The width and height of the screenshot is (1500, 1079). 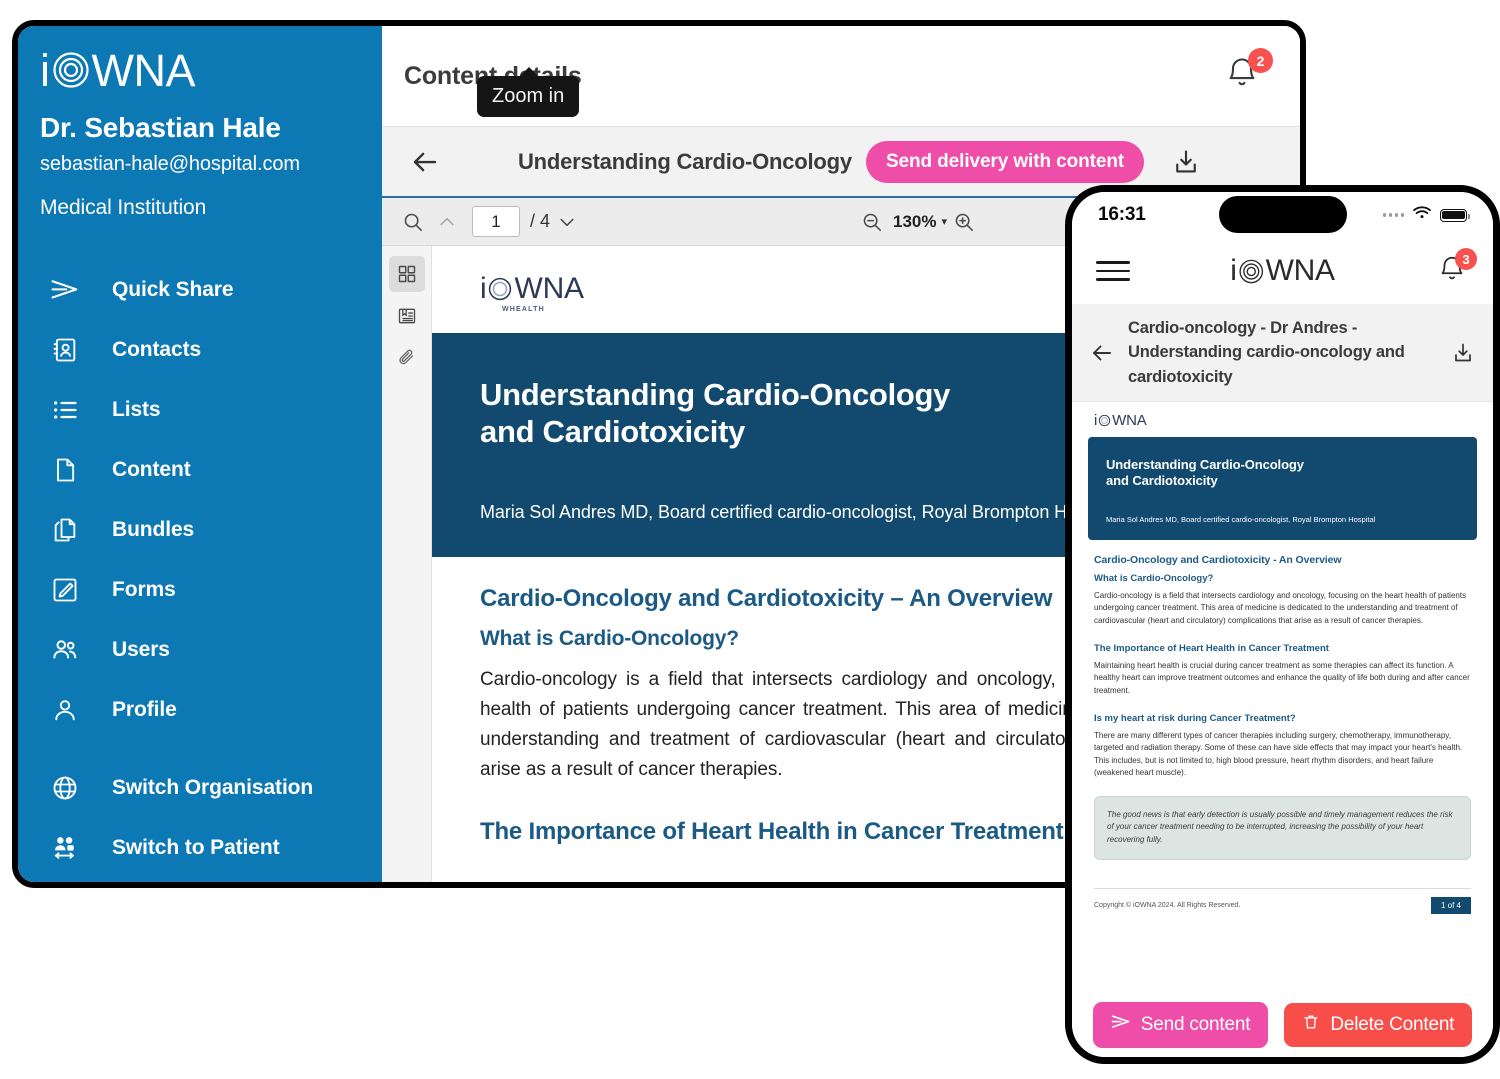 I want to click on person-icon, so click(x=65, y=710).